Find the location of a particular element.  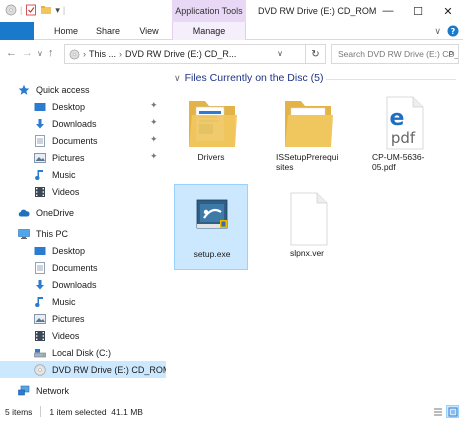

large-icons-view-icon is located at coordinates (452, 411).